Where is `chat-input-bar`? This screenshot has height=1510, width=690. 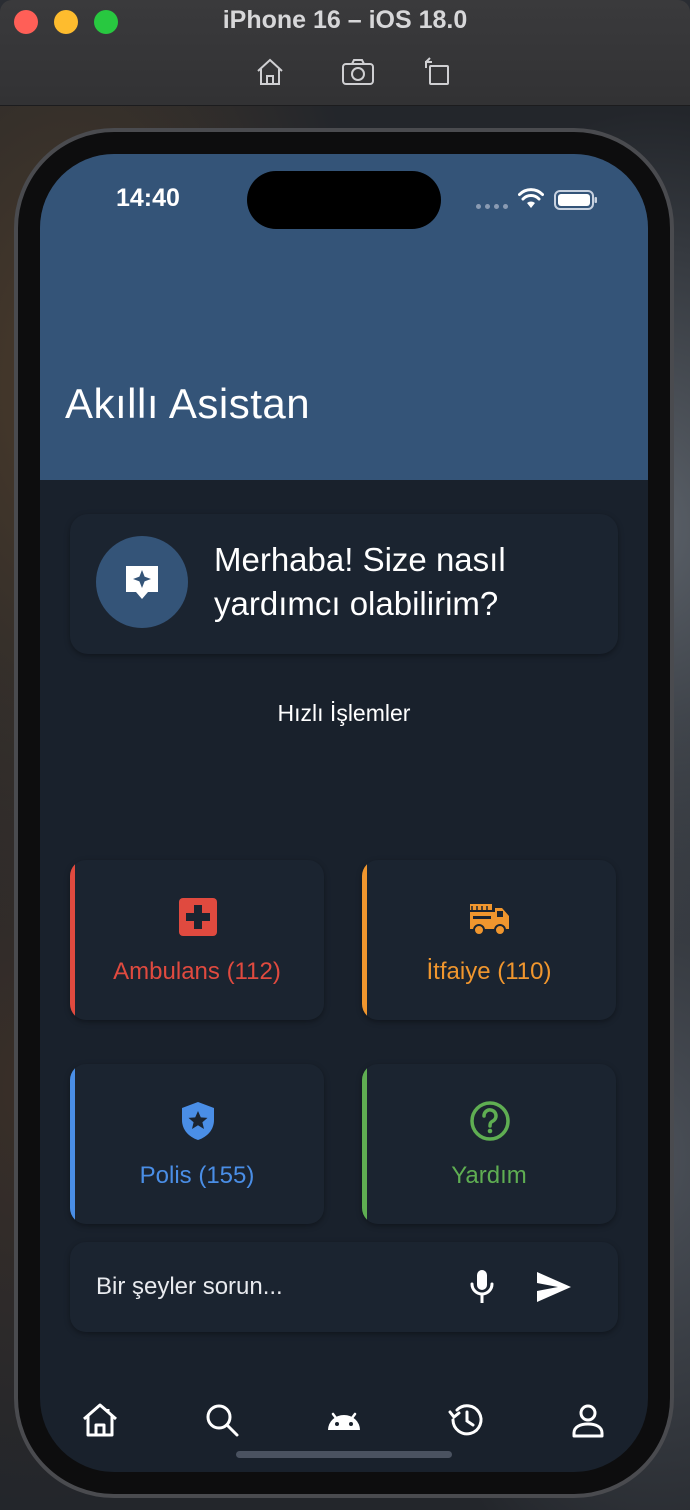 chat-input-bar is located at coordinates (344, 1287).